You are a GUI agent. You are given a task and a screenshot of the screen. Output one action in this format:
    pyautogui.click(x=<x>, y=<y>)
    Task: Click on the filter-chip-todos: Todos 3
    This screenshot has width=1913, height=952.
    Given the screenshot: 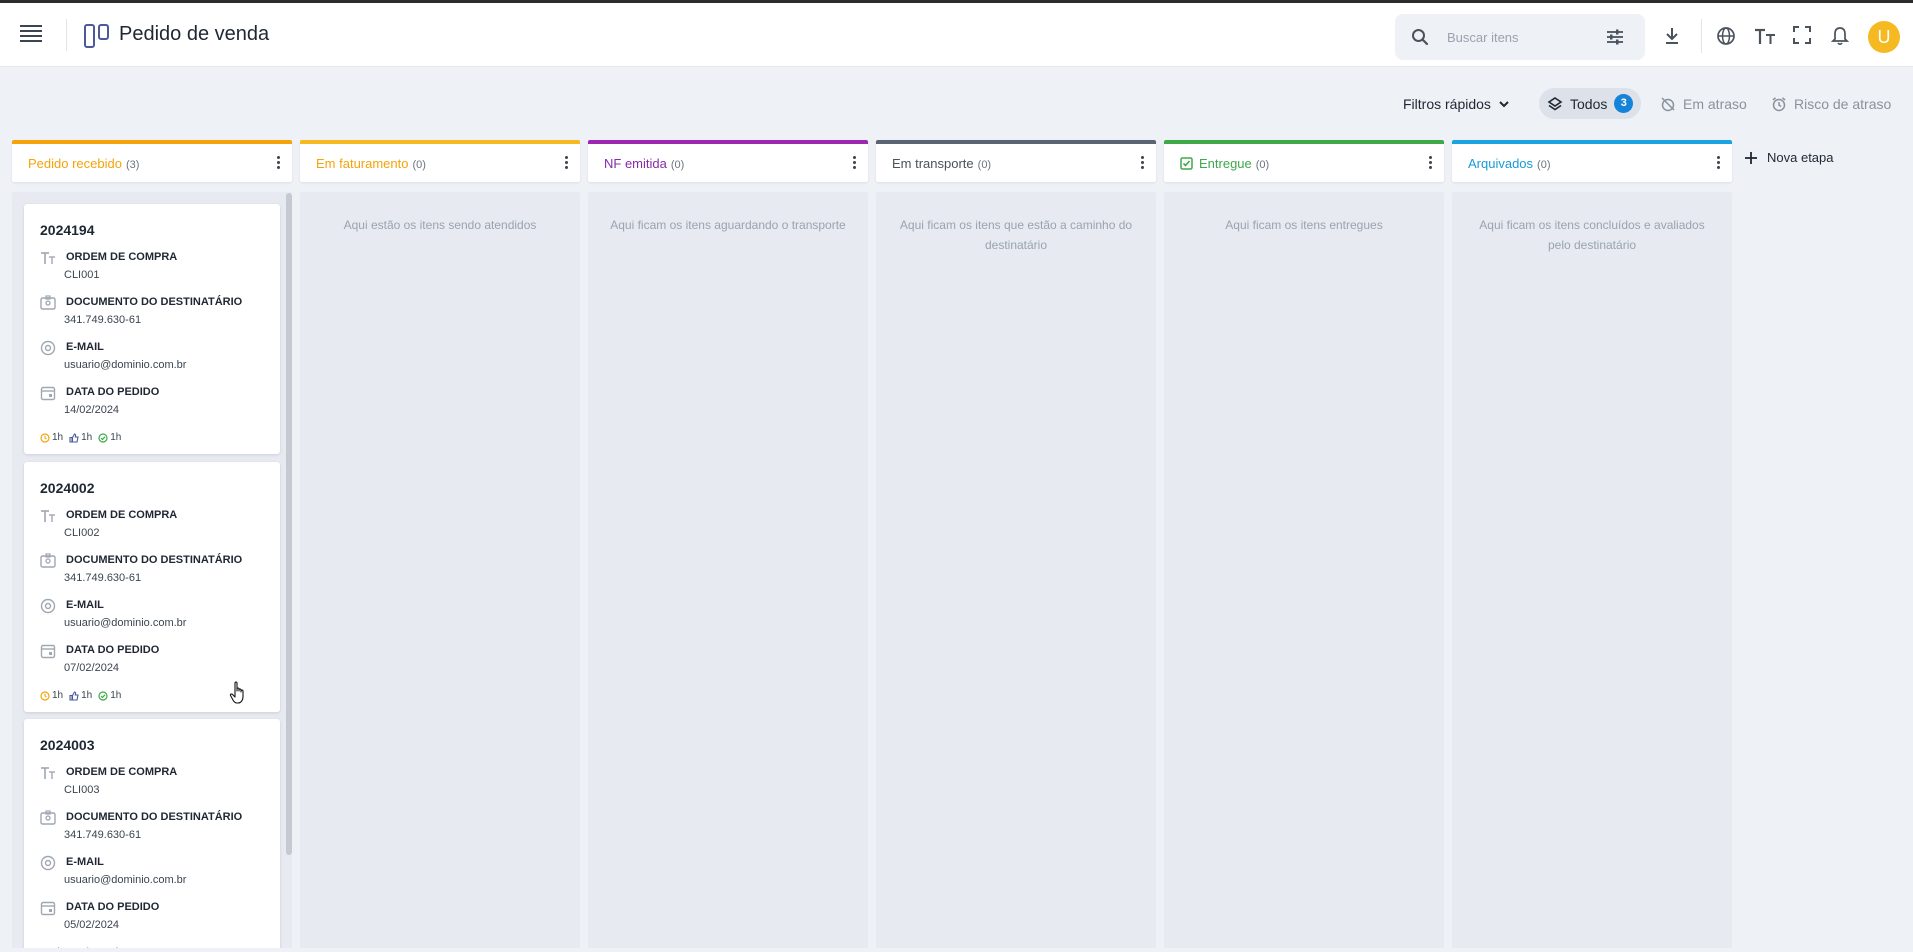 What is the action you would take?
    pyautogui.click(x=1590, y=103)
    